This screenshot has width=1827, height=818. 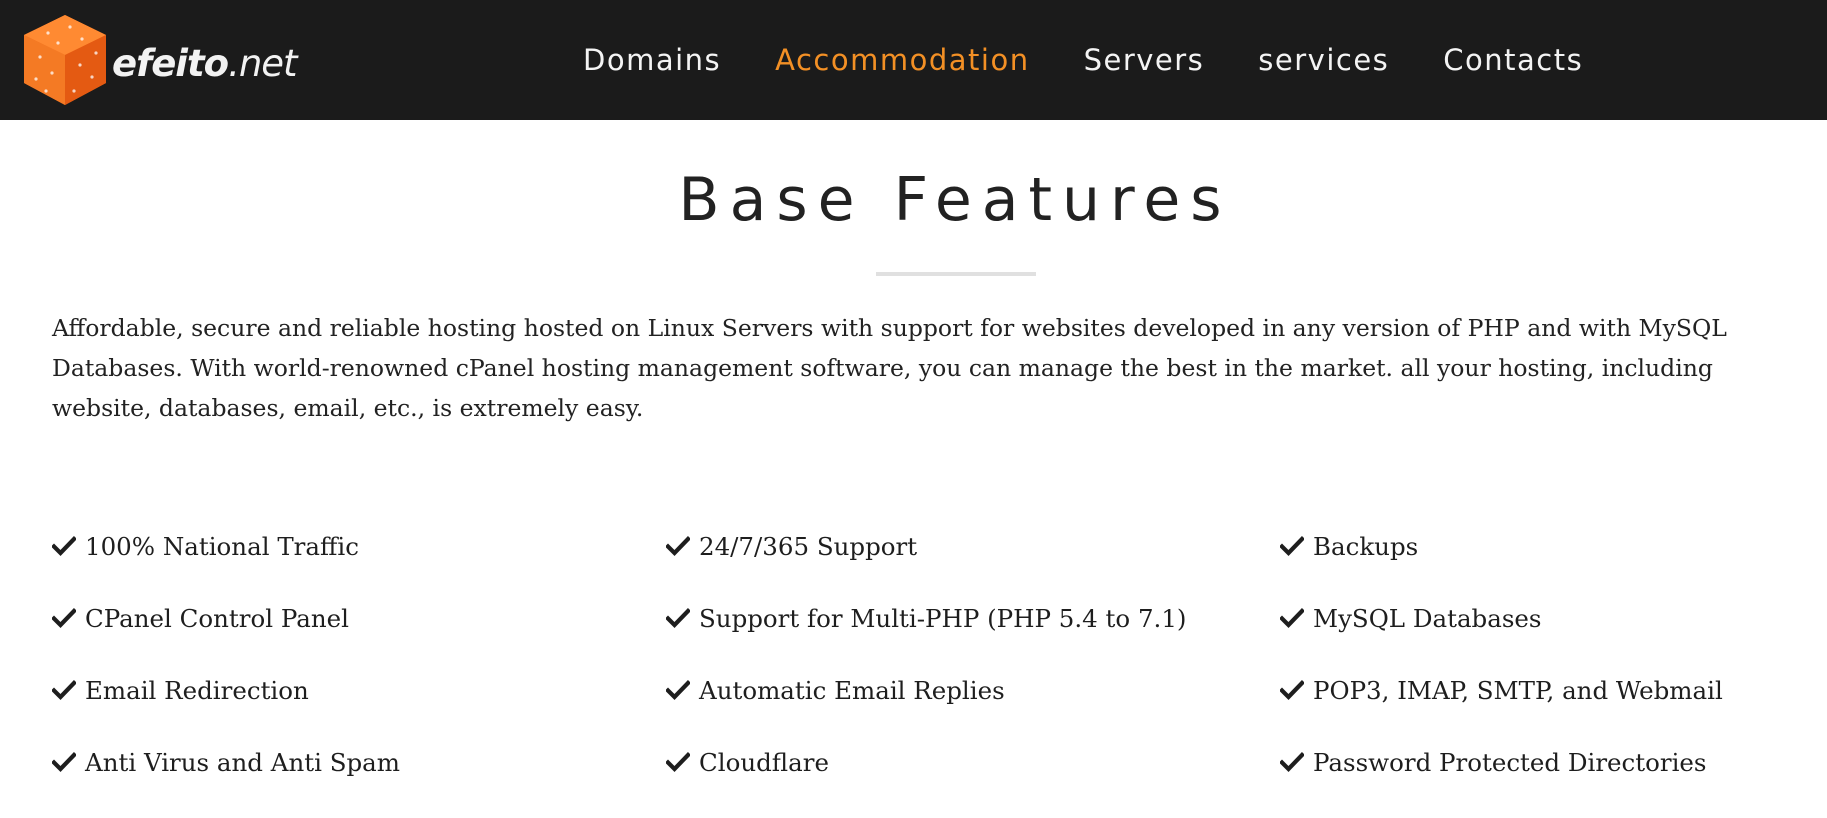 I want to click on feature-item: CPanel Control Panel, so click(x=359, y=618).